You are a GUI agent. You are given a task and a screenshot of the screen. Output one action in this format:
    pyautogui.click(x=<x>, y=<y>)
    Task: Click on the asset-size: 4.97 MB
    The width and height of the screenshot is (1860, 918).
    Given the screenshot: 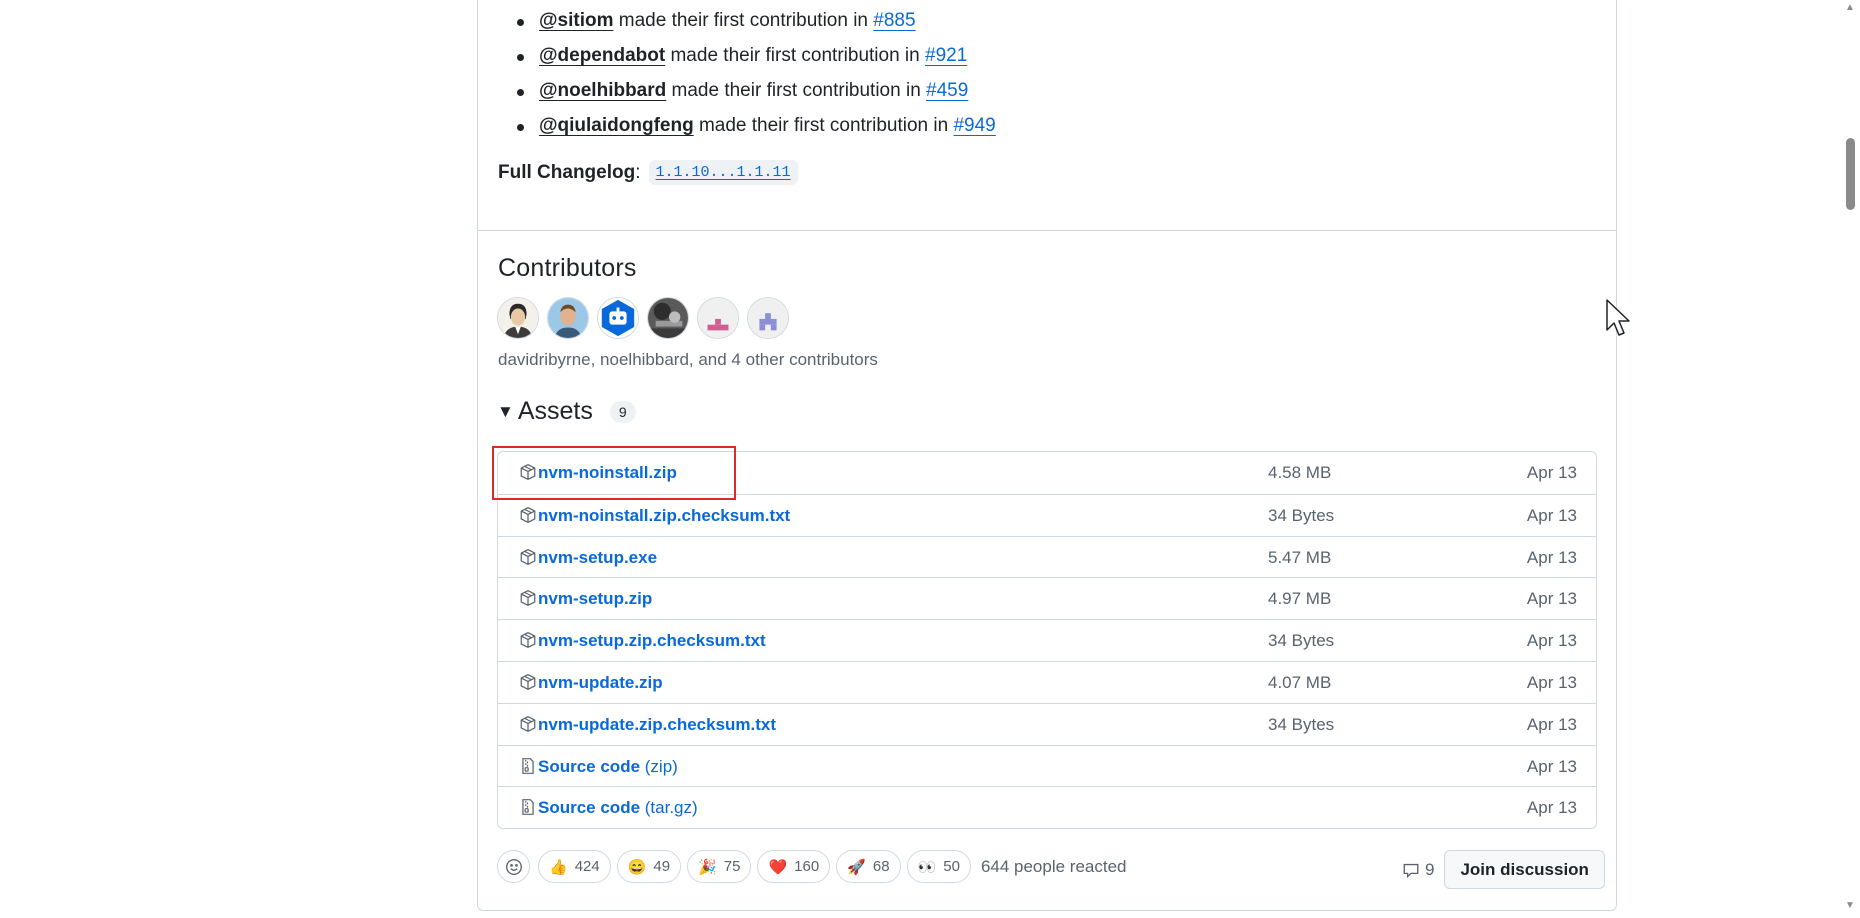 What is the action you would take?
    pyautogui.click(x=1300, y=599)
    